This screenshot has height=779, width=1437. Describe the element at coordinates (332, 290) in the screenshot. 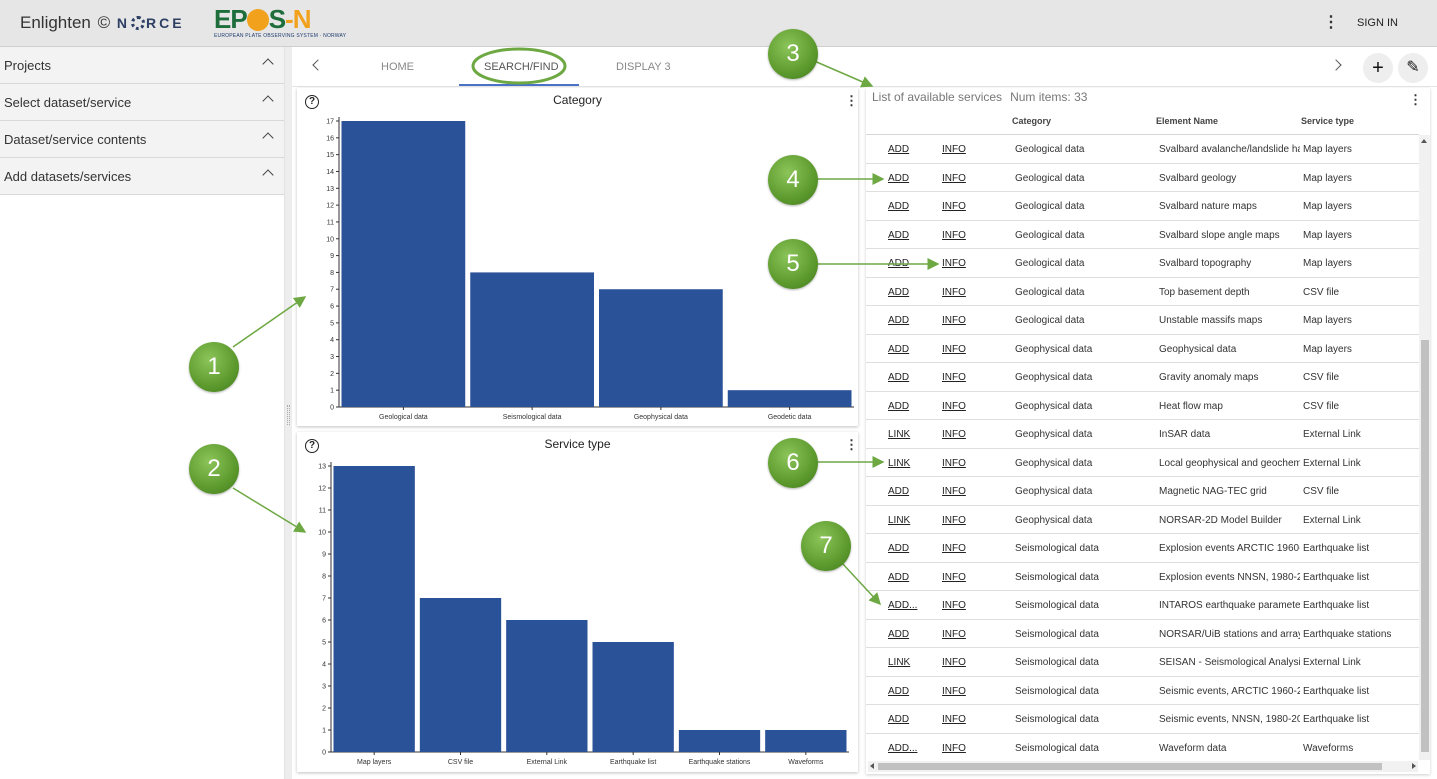

I see `y-tick-label: 7` at that location.